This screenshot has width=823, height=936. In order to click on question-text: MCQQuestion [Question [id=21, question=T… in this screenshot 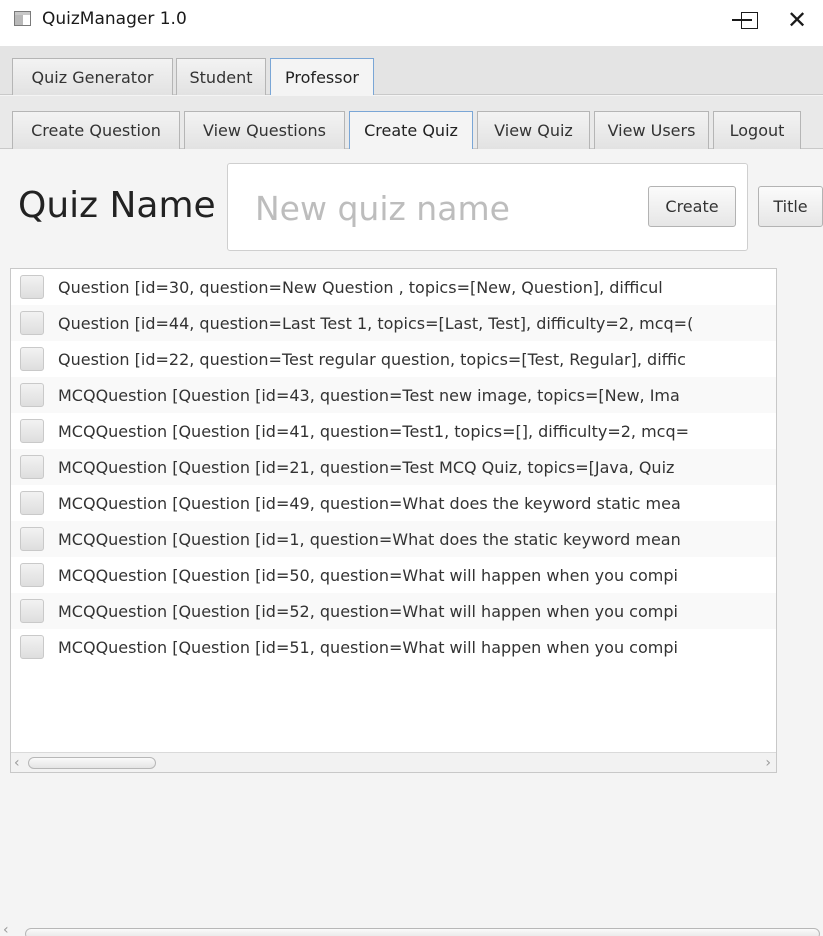, I will do `click(366, 467)`.